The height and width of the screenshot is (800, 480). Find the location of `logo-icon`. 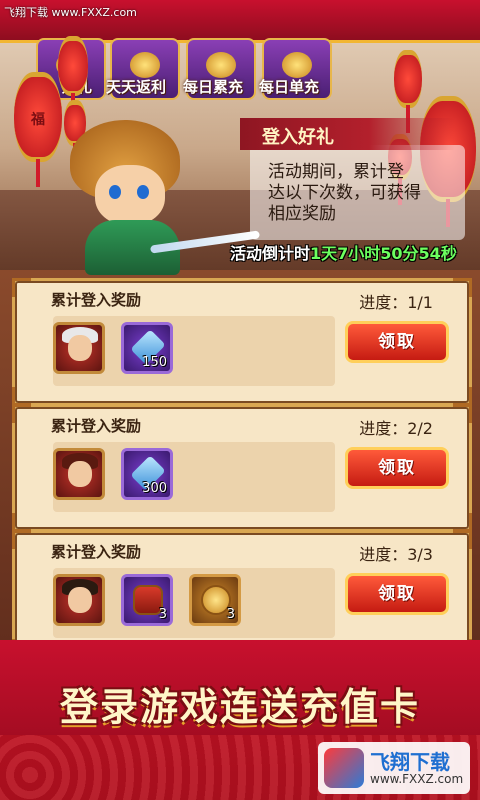

logo-icon is located at coordinates (344, 768).